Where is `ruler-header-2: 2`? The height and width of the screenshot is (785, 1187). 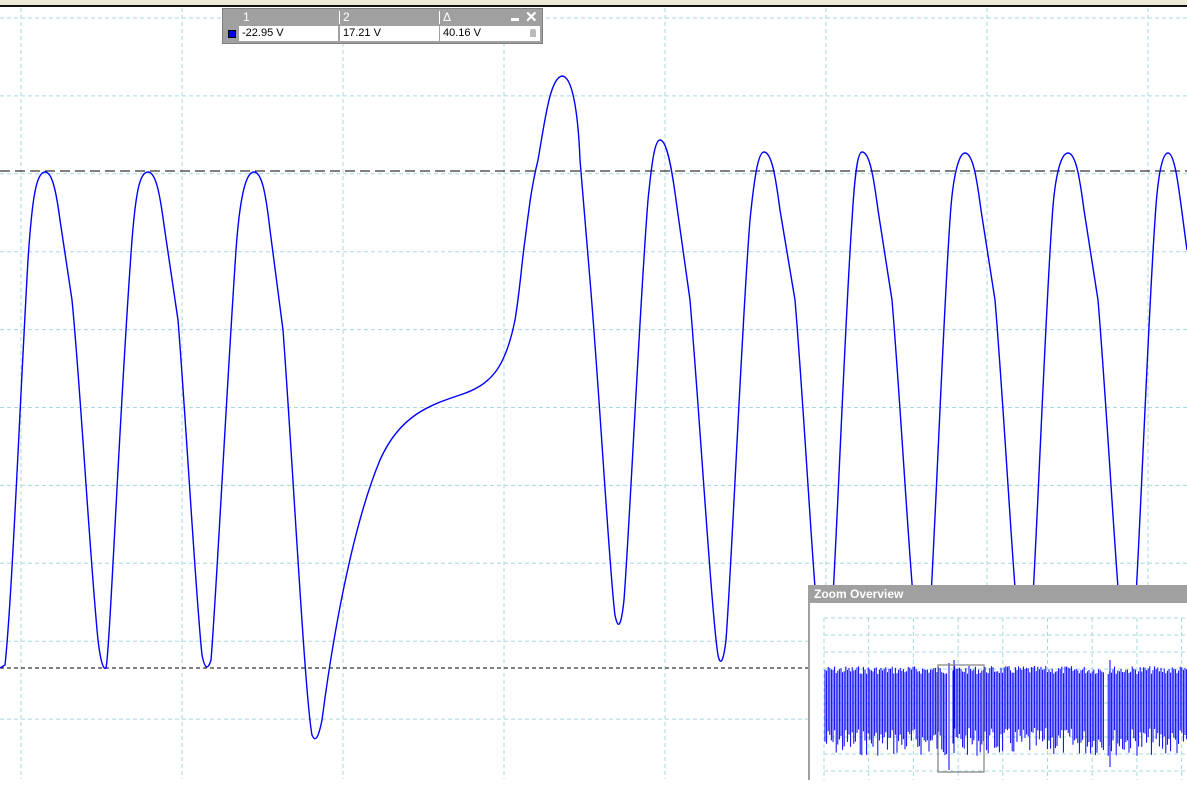 ruler-header-2: 2 is located at coordinates (346, 17).